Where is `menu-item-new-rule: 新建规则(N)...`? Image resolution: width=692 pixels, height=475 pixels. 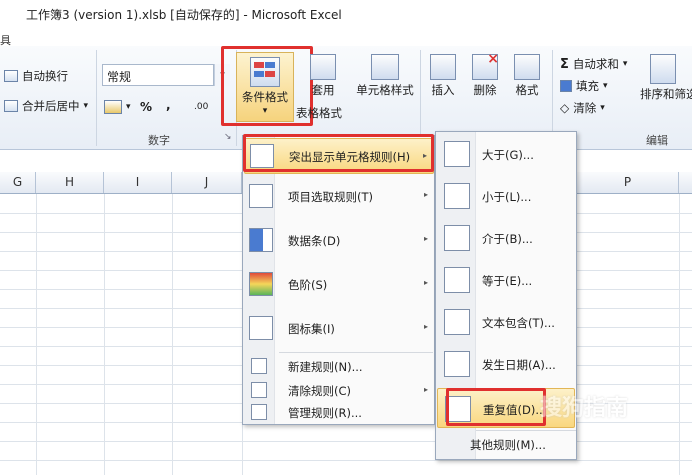 menu-item-new-rule: 新建规则(N)... is located at coordinates (339, 366).